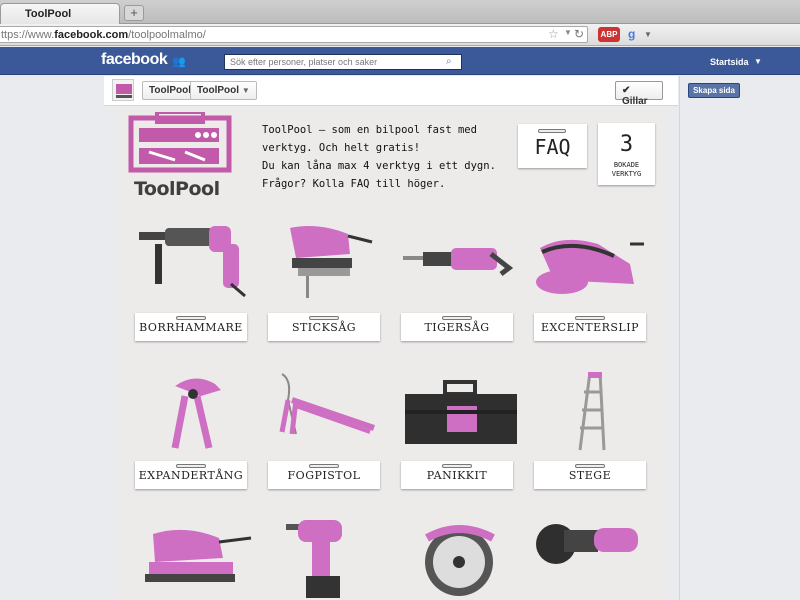  Describe the element at coordinates (134, 60) in the screenshot. I see `facebook-logo: facebook` at that location.